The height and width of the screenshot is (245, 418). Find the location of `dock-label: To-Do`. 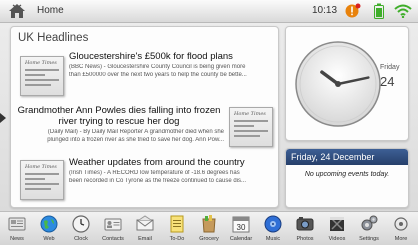

dock-label: To-Do is located at coordinates (177, 239).